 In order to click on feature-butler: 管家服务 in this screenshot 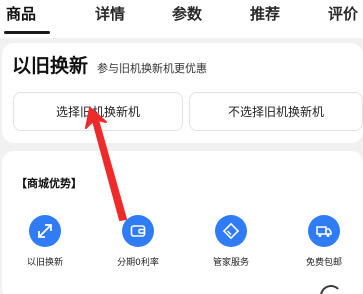, I will do `click(231, 243)`.